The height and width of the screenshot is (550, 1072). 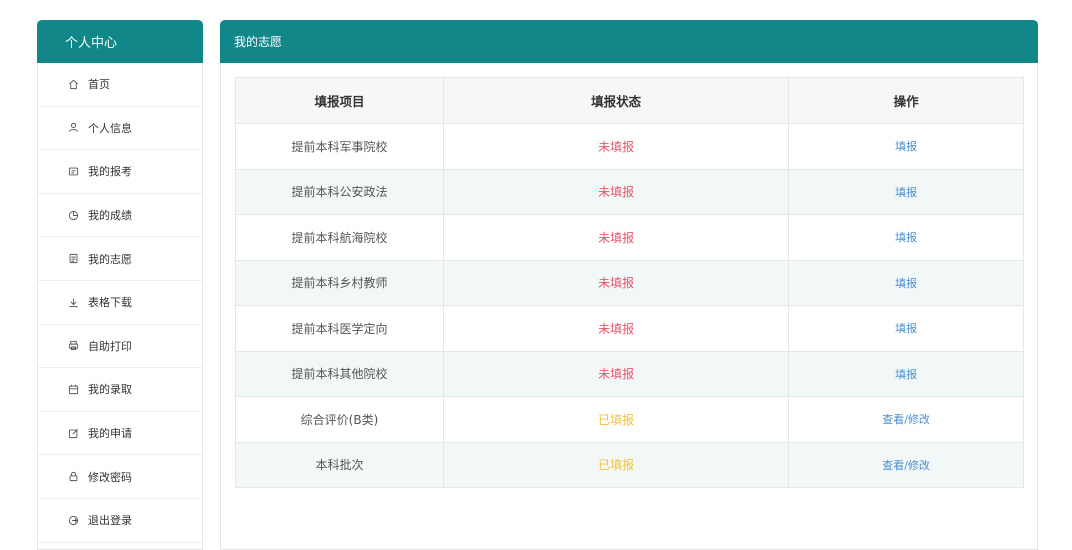 I want to click on sidebar-item-4: 我的志愿, so click(x=120, y=259).